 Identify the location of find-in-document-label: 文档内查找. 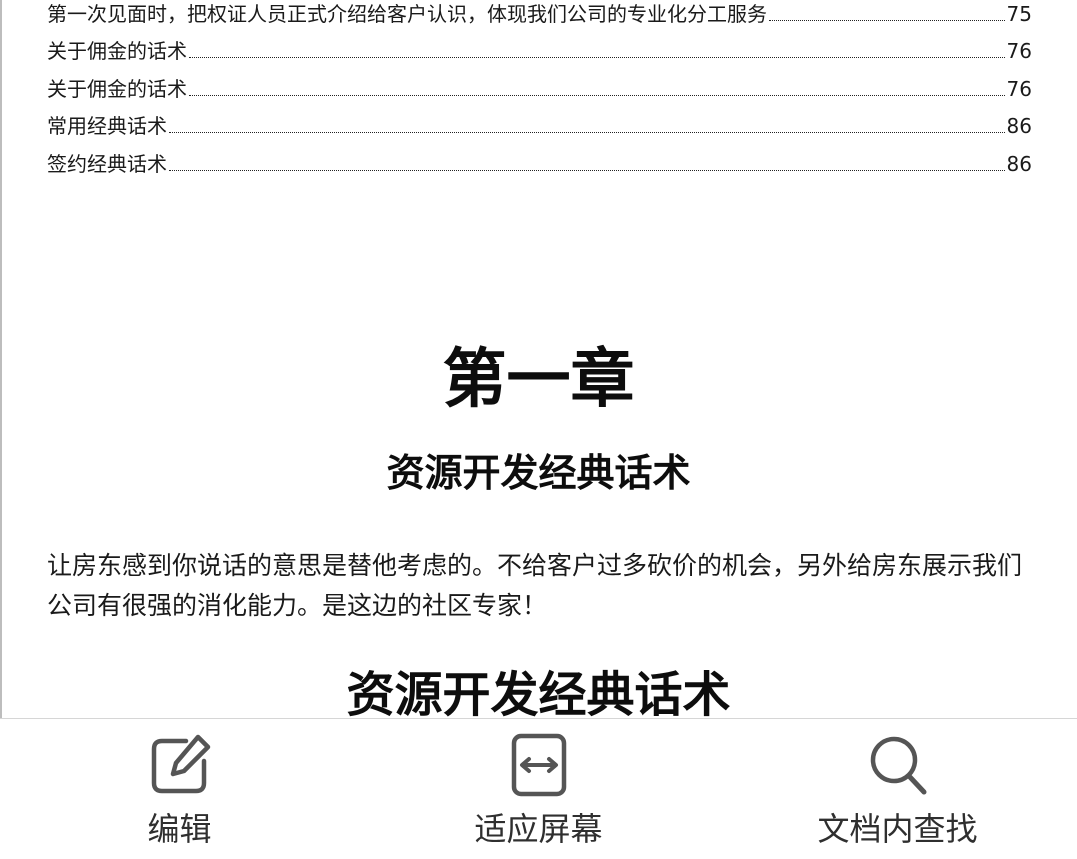
(897, 829).